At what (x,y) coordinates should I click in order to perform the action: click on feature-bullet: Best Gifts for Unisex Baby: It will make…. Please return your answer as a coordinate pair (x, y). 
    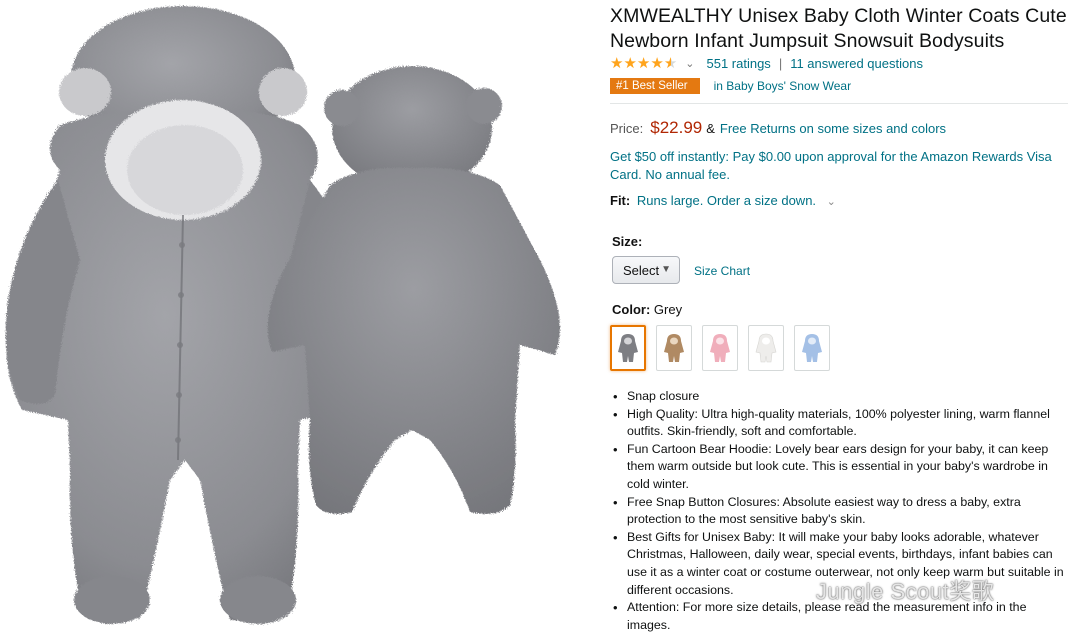
    Looking at the image, I should click on (841, 564).